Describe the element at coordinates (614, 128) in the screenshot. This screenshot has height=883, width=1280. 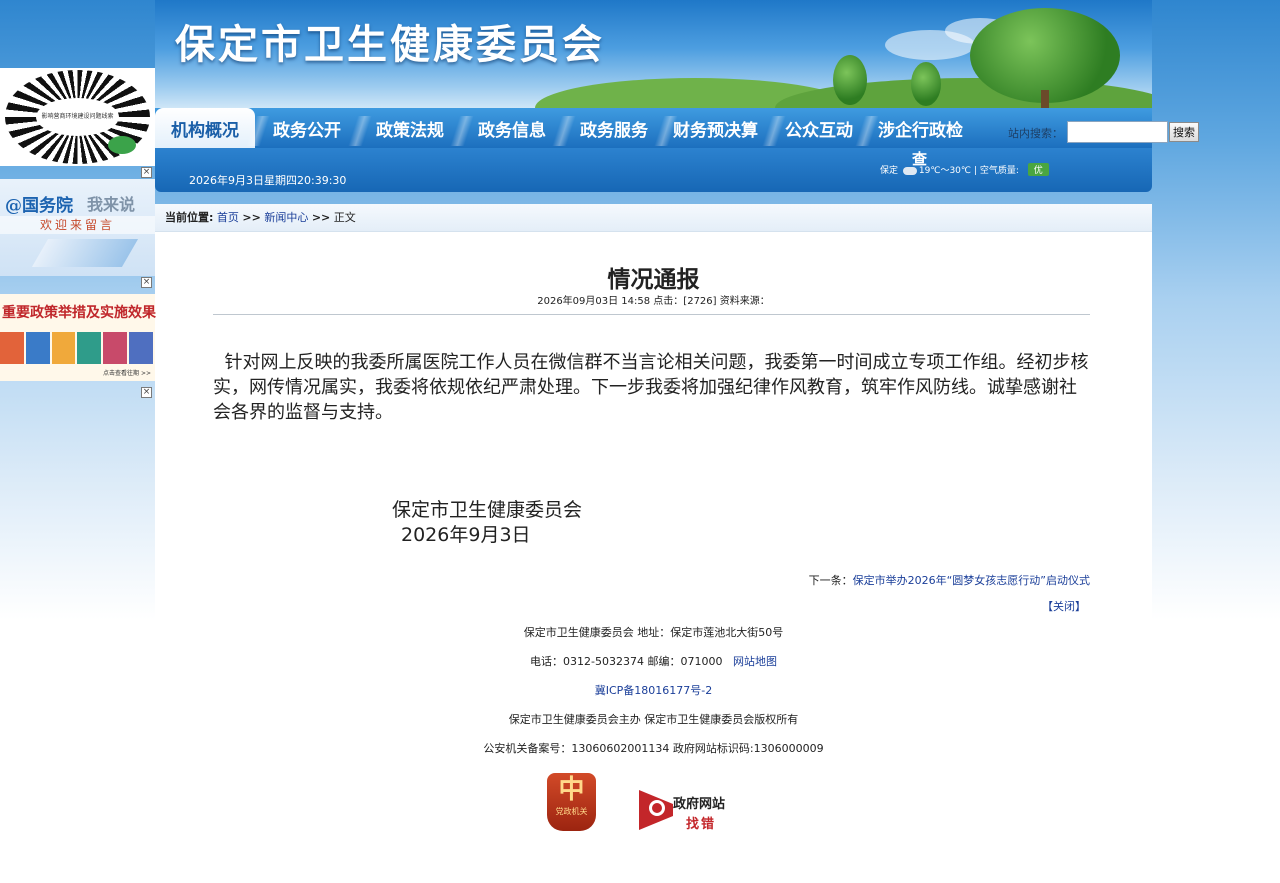
I see `nav-item-gov-service: 政务服务` at that location.